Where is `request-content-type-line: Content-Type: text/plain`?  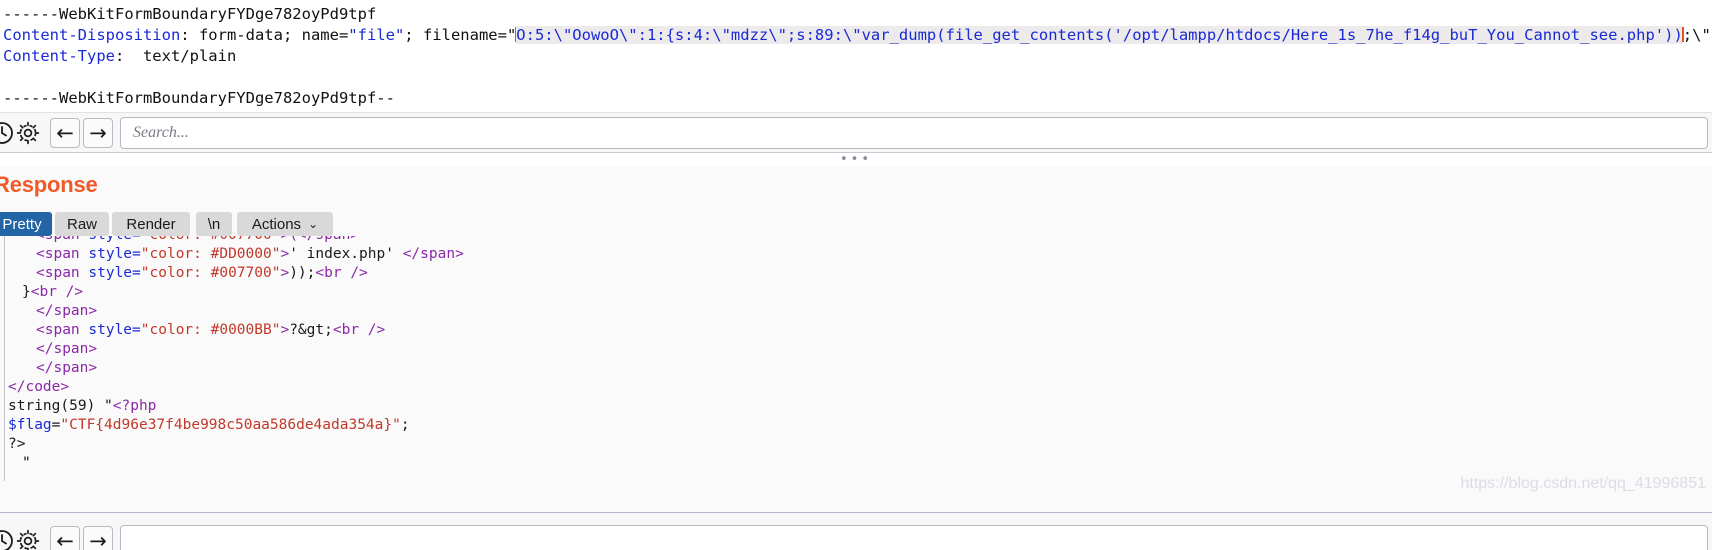
request-content-type-line: Content-Type: text/plain is located at coordinates (119, 56).